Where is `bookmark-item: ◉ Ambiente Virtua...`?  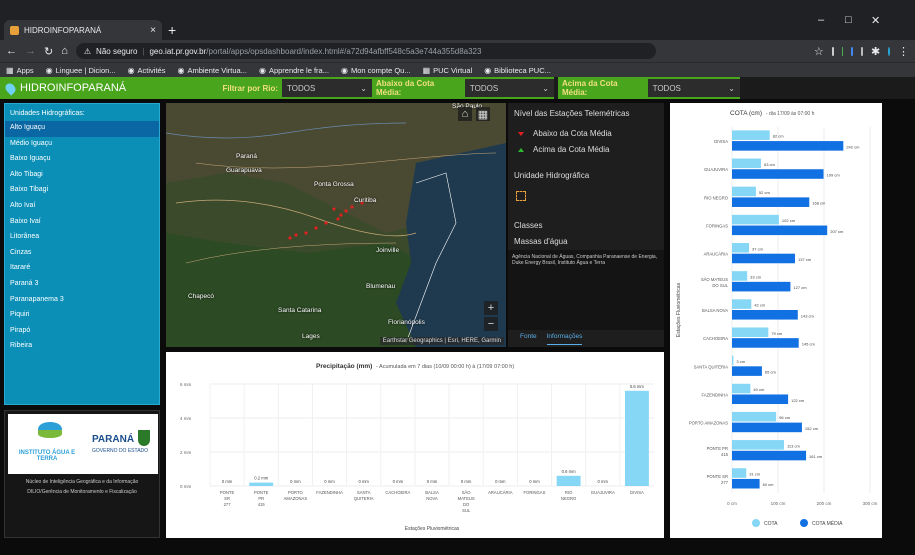 bookmark-item: ◉ Ambiente Virtua... is located at coordinates (211, 70).